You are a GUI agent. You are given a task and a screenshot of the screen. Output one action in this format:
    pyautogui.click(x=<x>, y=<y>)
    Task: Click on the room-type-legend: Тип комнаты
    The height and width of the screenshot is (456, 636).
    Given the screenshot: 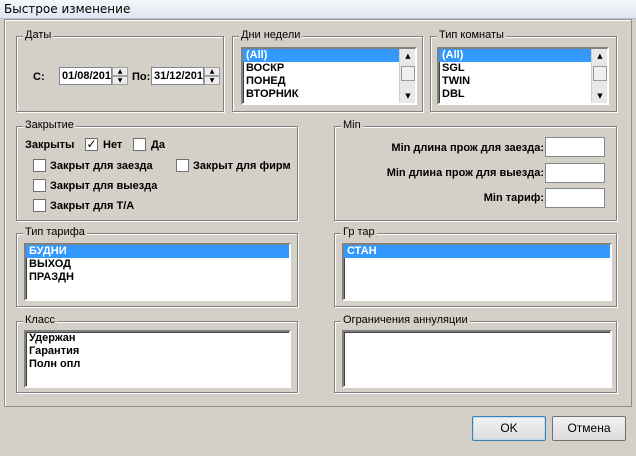 What is the action you would take?
    pyautogui.click(x=471, y=35)
    